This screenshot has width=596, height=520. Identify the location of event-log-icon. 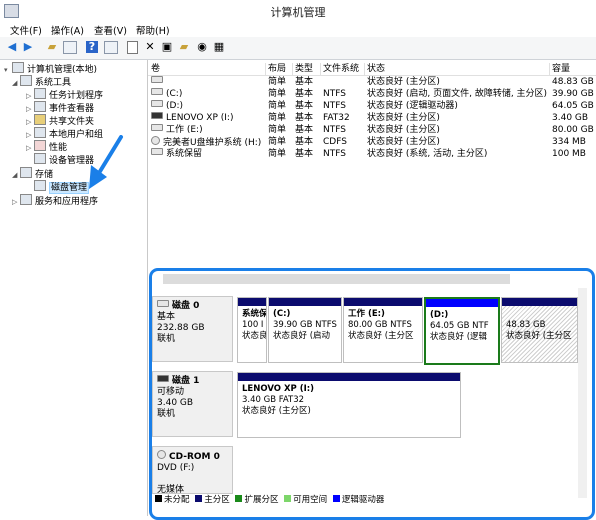
(40, 106).